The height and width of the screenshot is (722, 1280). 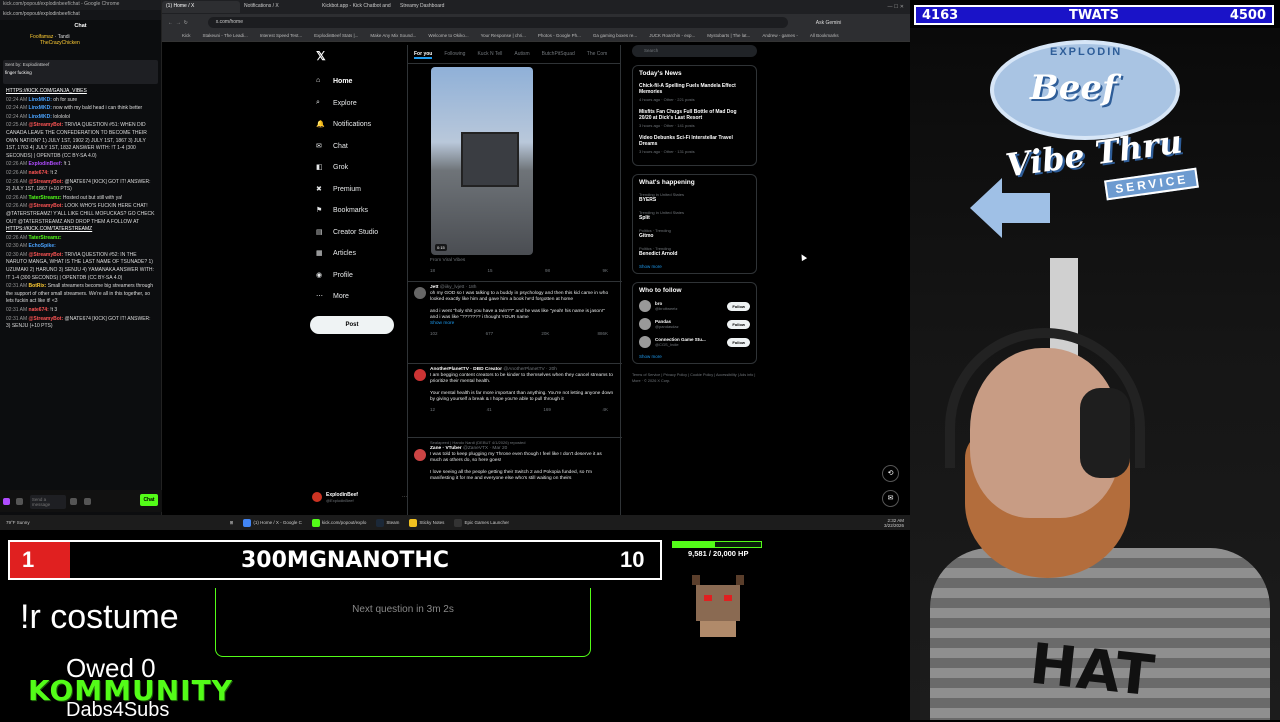 I want to click on back-icon: ←, so click(x=170, y=23).